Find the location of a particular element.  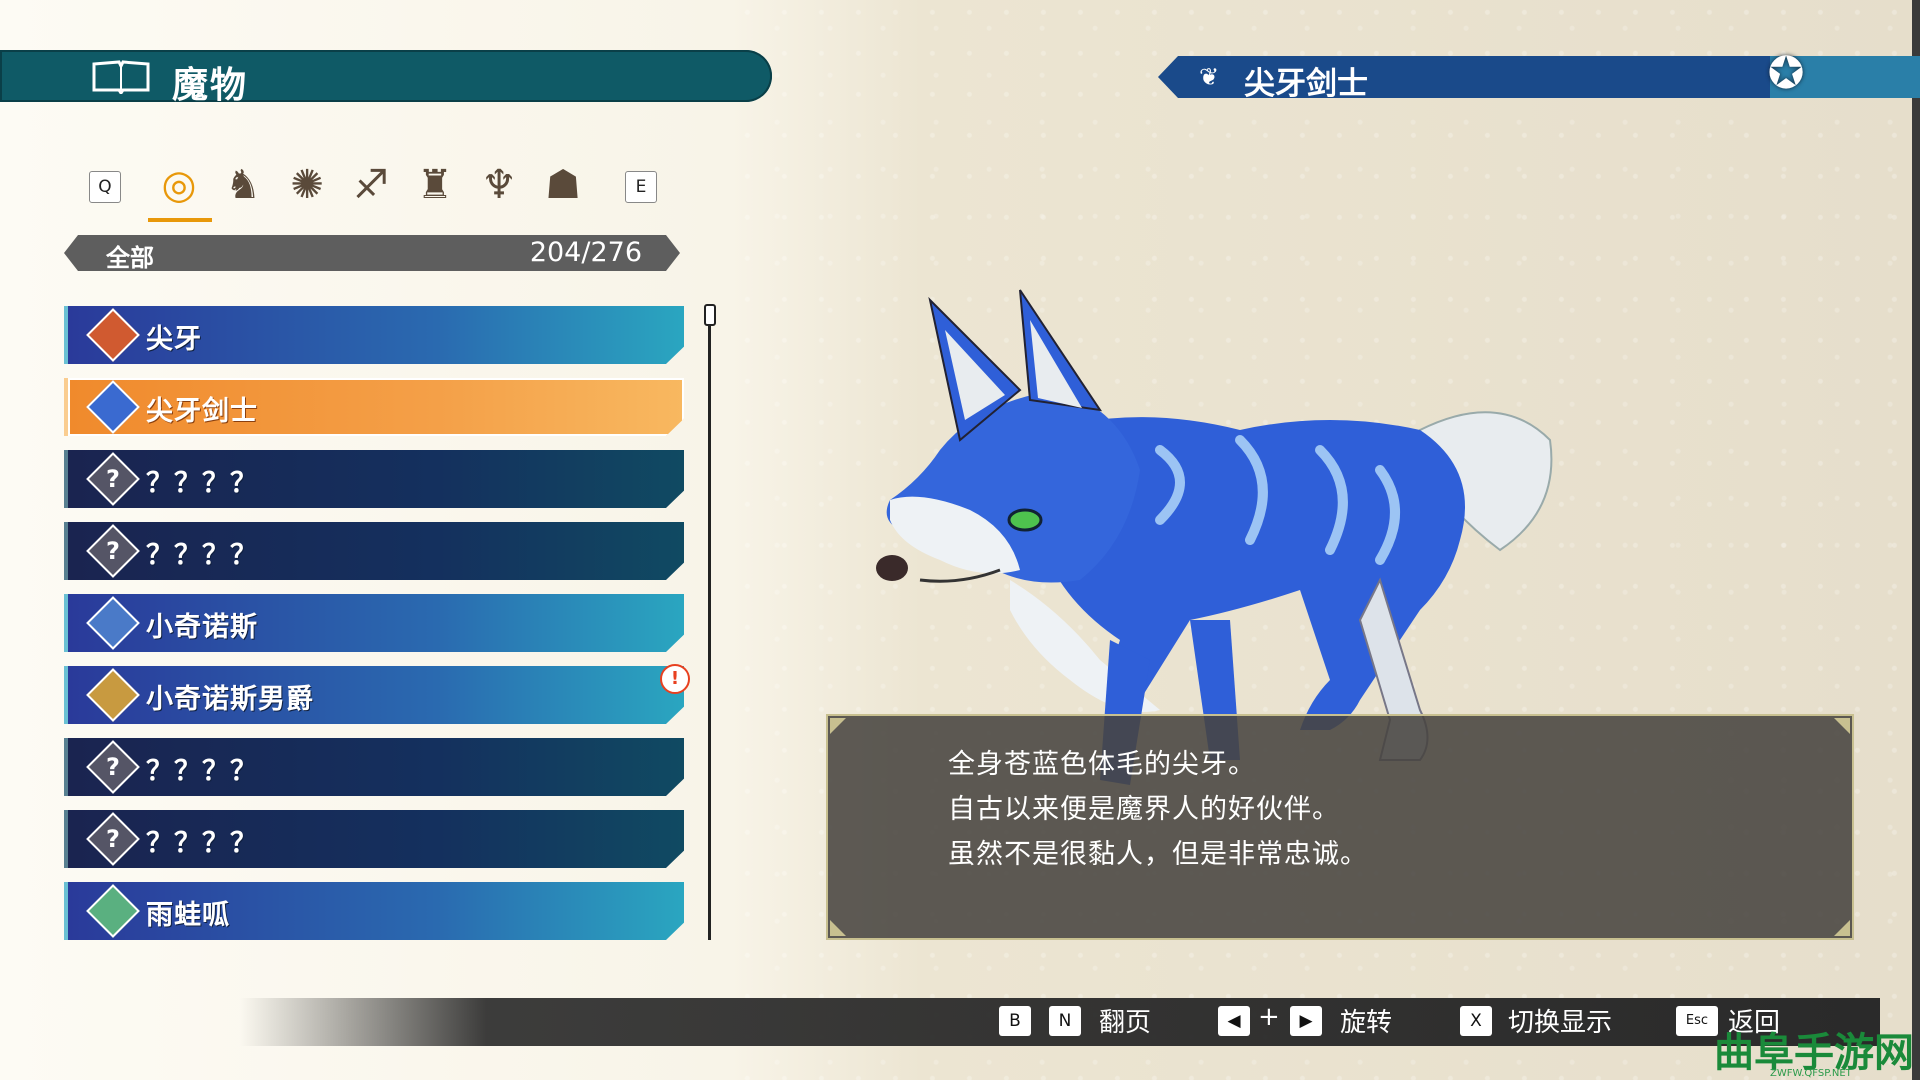

screen-frame-edge is located at coordinates (1916, 540).